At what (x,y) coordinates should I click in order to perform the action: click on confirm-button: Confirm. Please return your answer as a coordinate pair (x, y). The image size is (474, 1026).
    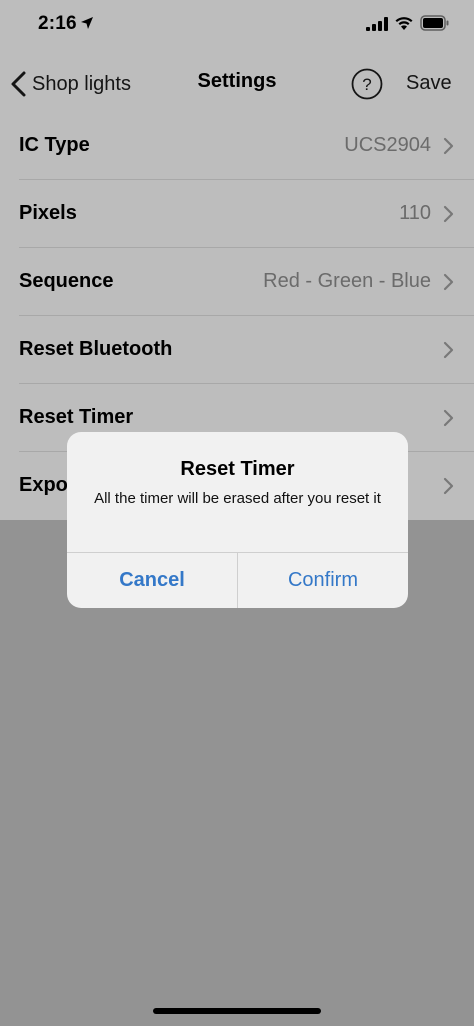
    Looking at the image, I should click on (323, 580).